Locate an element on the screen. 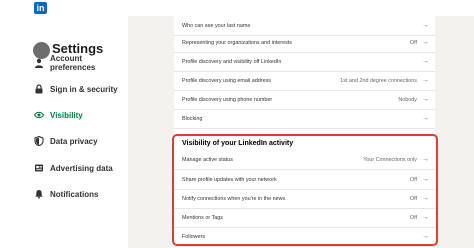  setting-label: Blocking is located at coordinates (192, 118).